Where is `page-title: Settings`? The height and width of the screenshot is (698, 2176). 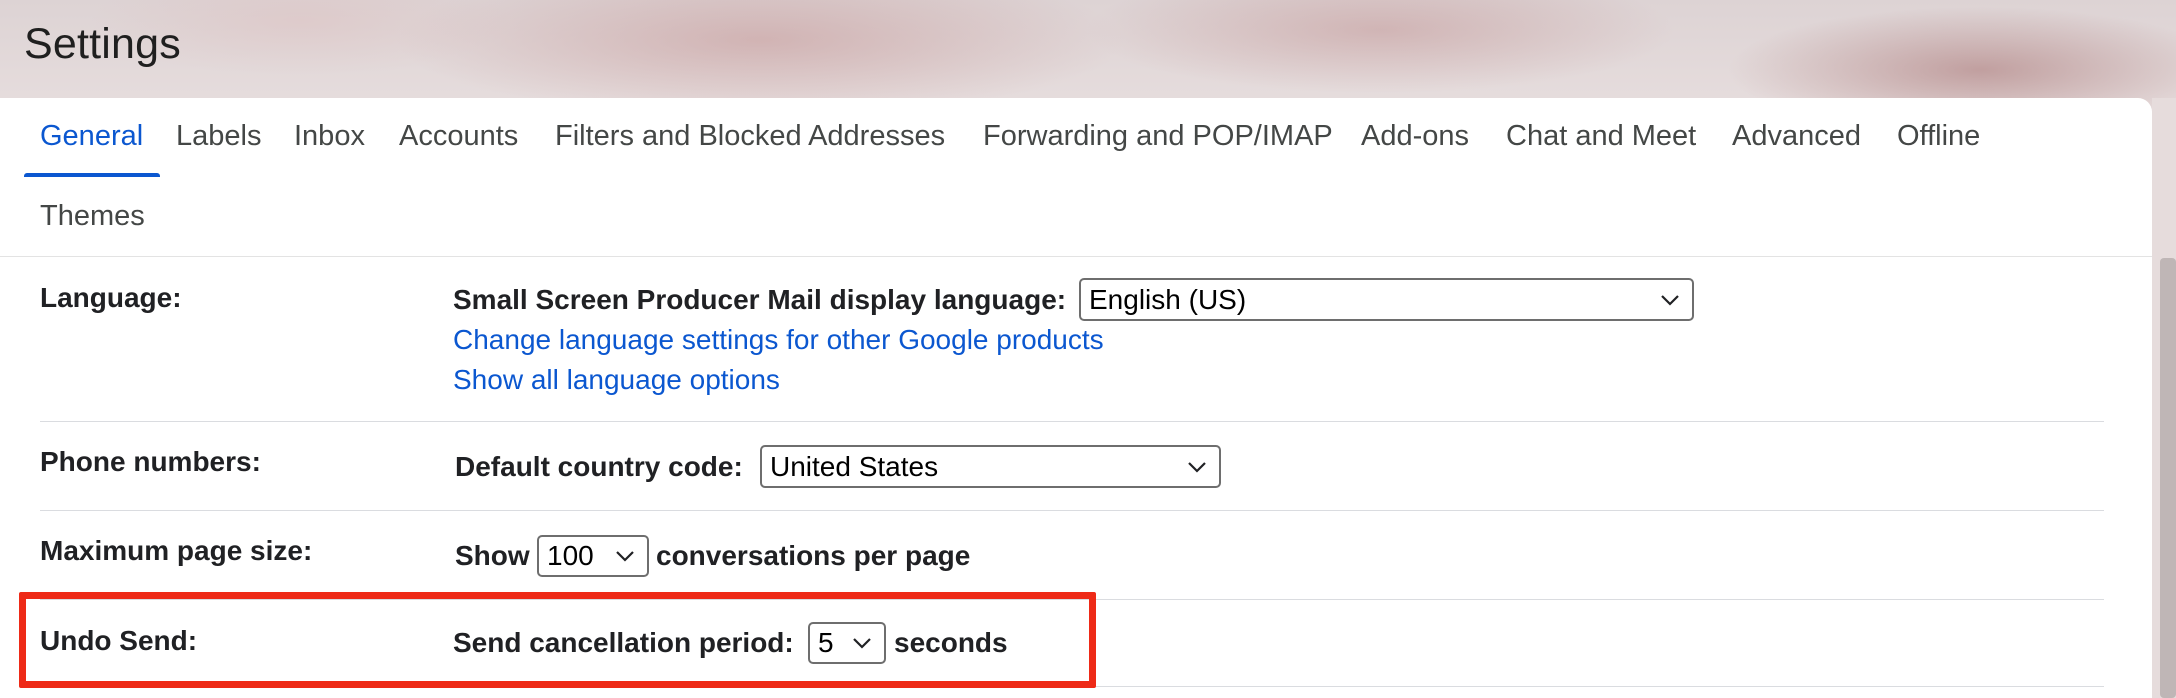 page-title: Settings is located at coordinates (102, 44).